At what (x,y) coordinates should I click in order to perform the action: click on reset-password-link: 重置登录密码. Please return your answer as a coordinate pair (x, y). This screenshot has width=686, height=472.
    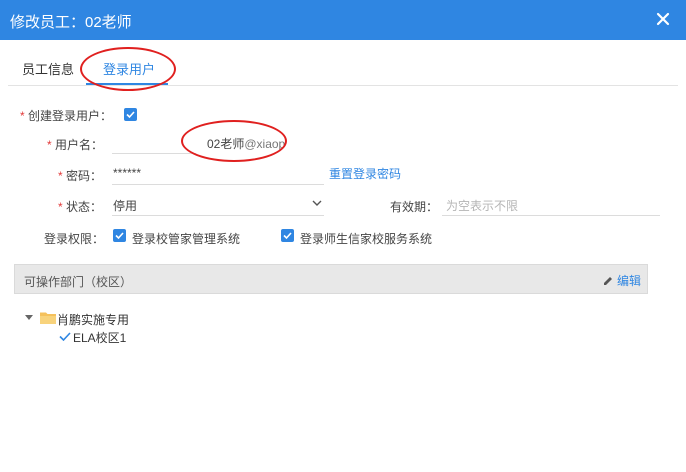
    Looking at the image, I should click on (365, 173).